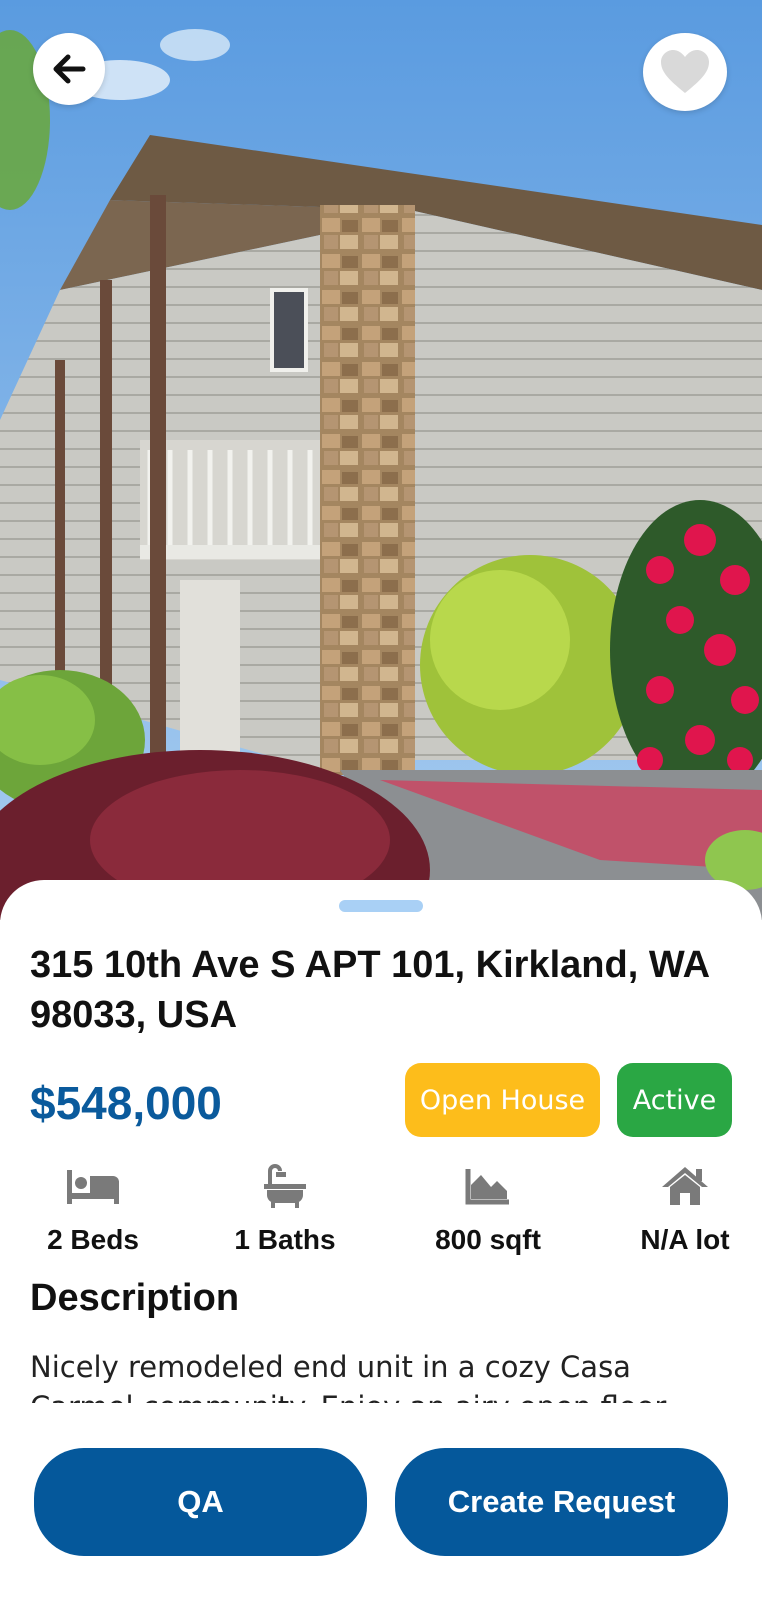 Image resolution: width=762 pixels, height=1600 pixels. I want to click on open-house-badge: Open House, so click(502, 1100).